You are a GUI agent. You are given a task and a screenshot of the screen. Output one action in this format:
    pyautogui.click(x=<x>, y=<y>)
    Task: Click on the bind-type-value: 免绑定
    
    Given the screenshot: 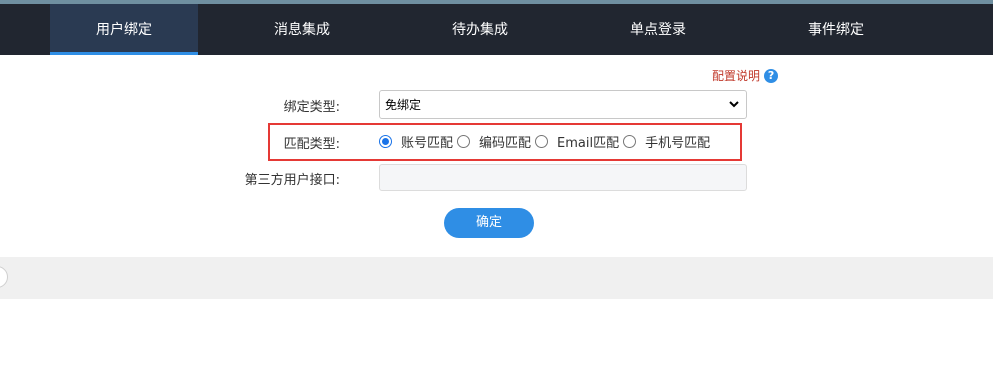 What is the action you would take?
    pyautogui.click(x=403, y=105)
    